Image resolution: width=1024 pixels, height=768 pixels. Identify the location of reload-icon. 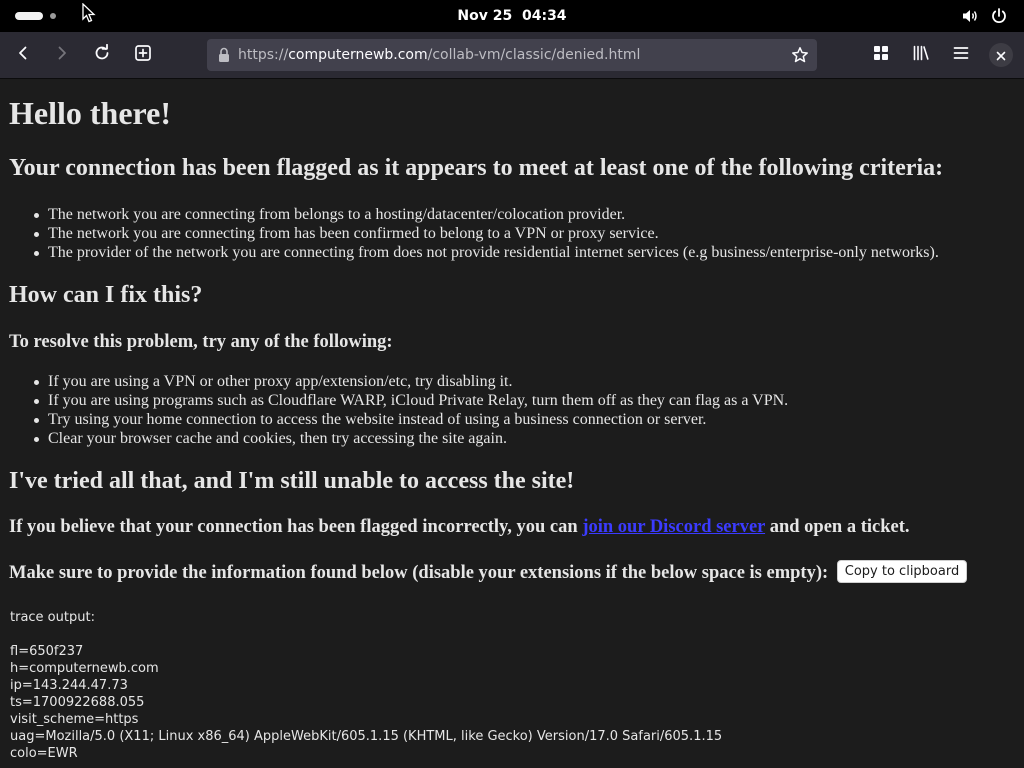
(102, 54).